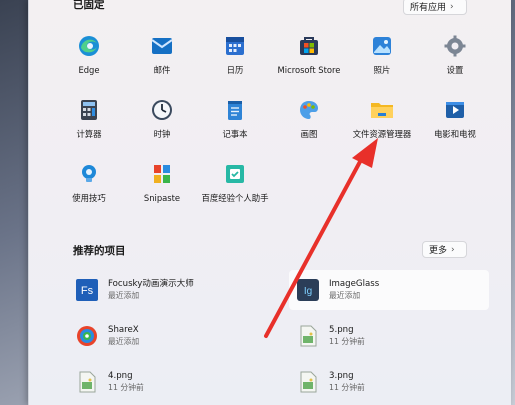 This screenshot has width=515, height=405. I want to click on annotation-arrow, so click(321, 238).